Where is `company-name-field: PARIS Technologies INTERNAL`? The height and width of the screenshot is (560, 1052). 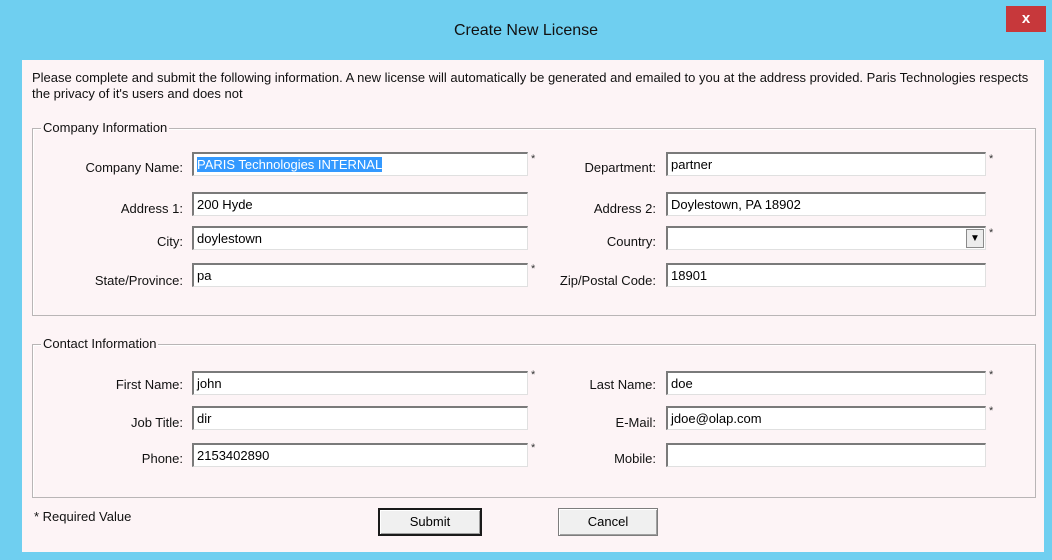 company-name-field: PARIS Technologies INTERNAL is located at coordinates (360, 164).